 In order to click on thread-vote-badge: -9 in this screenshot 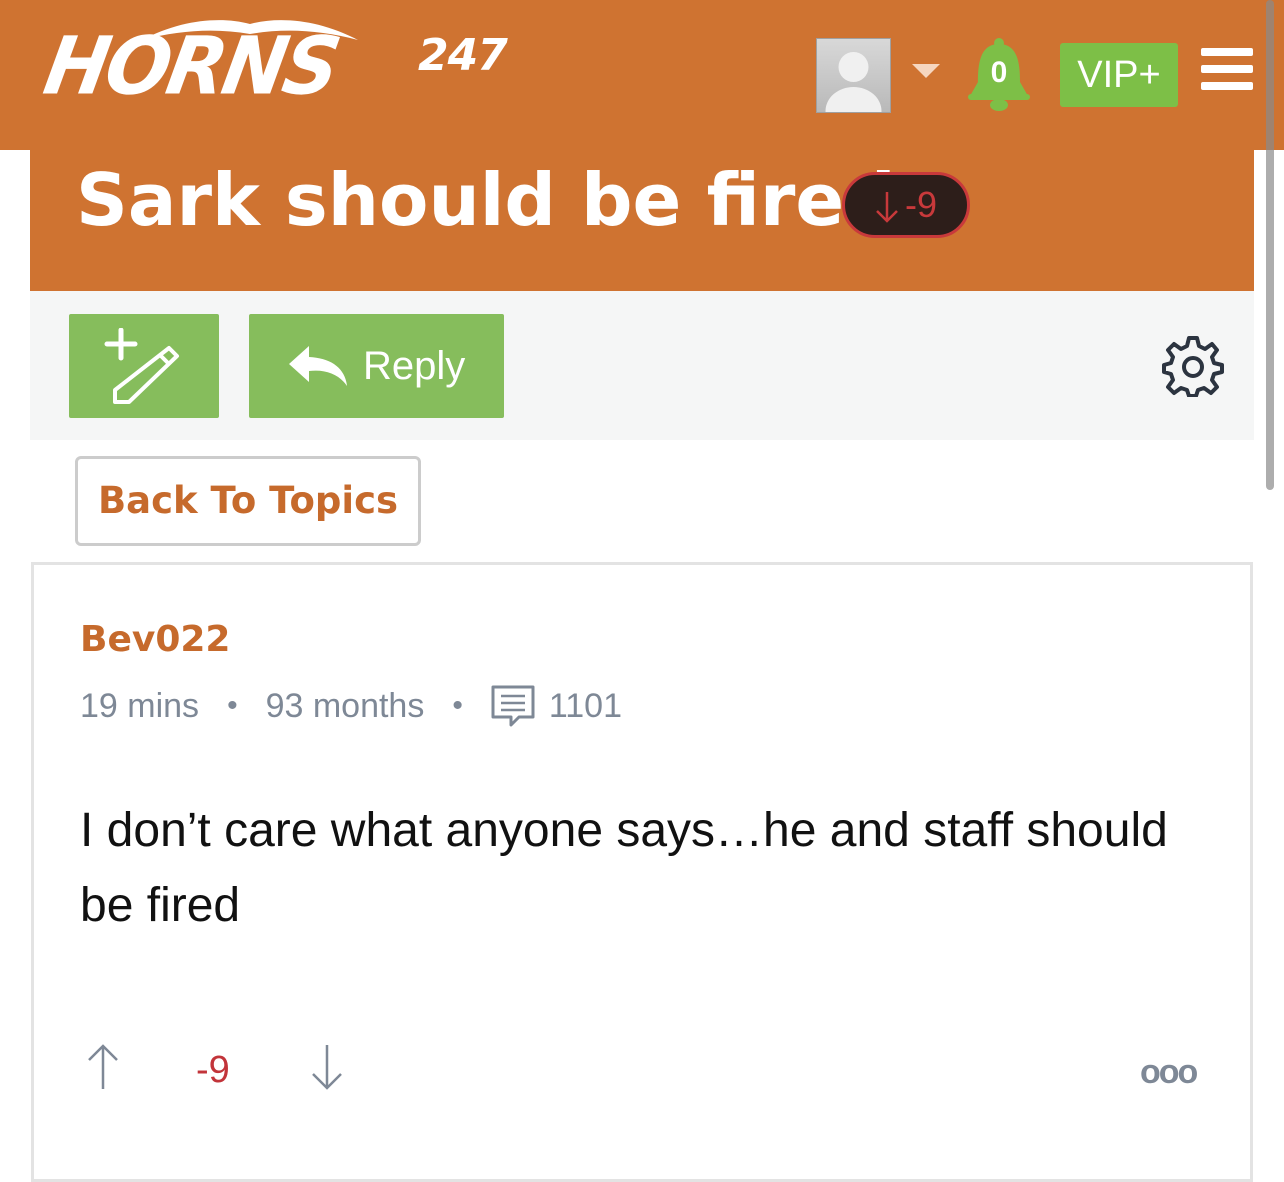, I will do `click(906, 205)`.